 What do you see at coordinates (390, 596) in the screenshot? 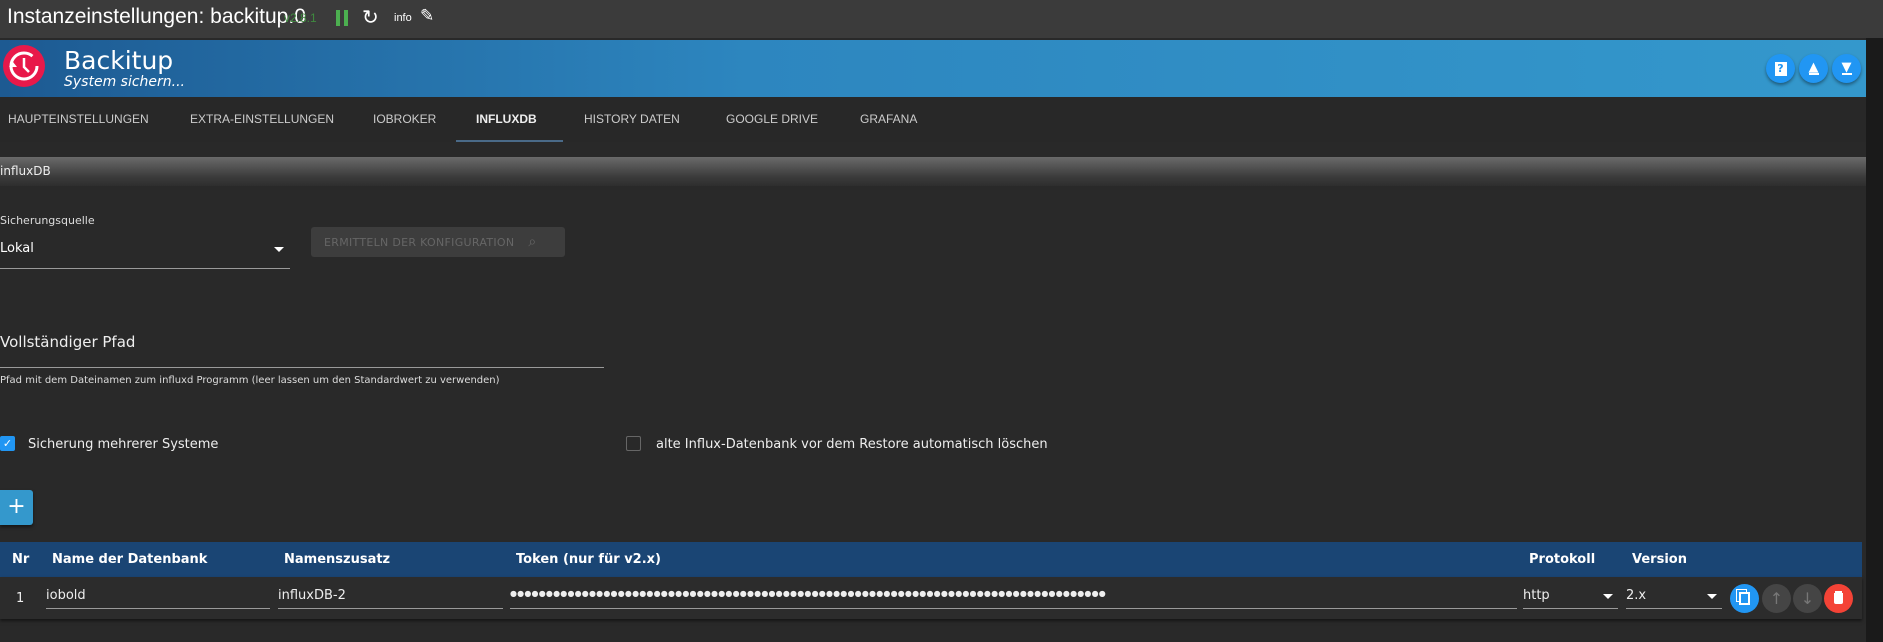
I see `suffix-input: influxDB-2` at bounding box center [390, 596].